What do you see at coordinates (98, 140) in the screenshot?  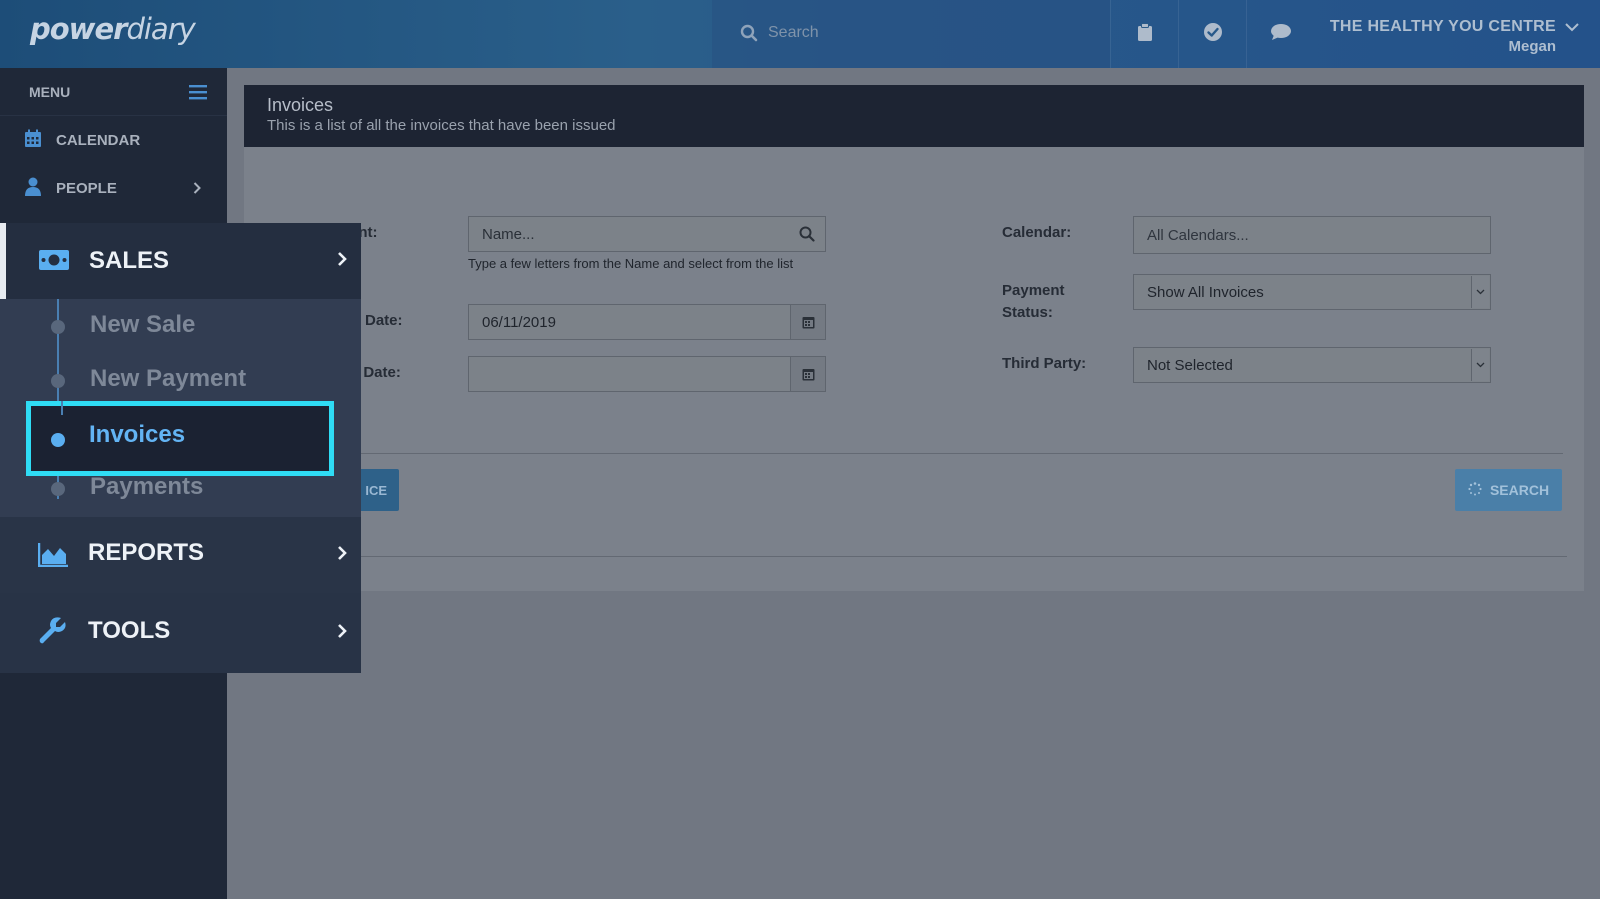 I see `sidebar-item-label: CALENDAR` at bounding box center [98, 140].